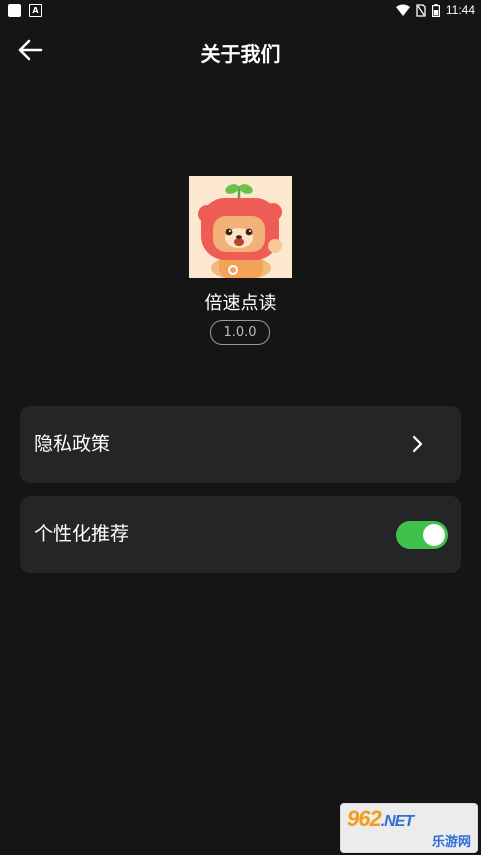 This screenshot has width=481, height=855. I want to click on watermark-logo: 962.NET 乐游网, so click(409, 828).